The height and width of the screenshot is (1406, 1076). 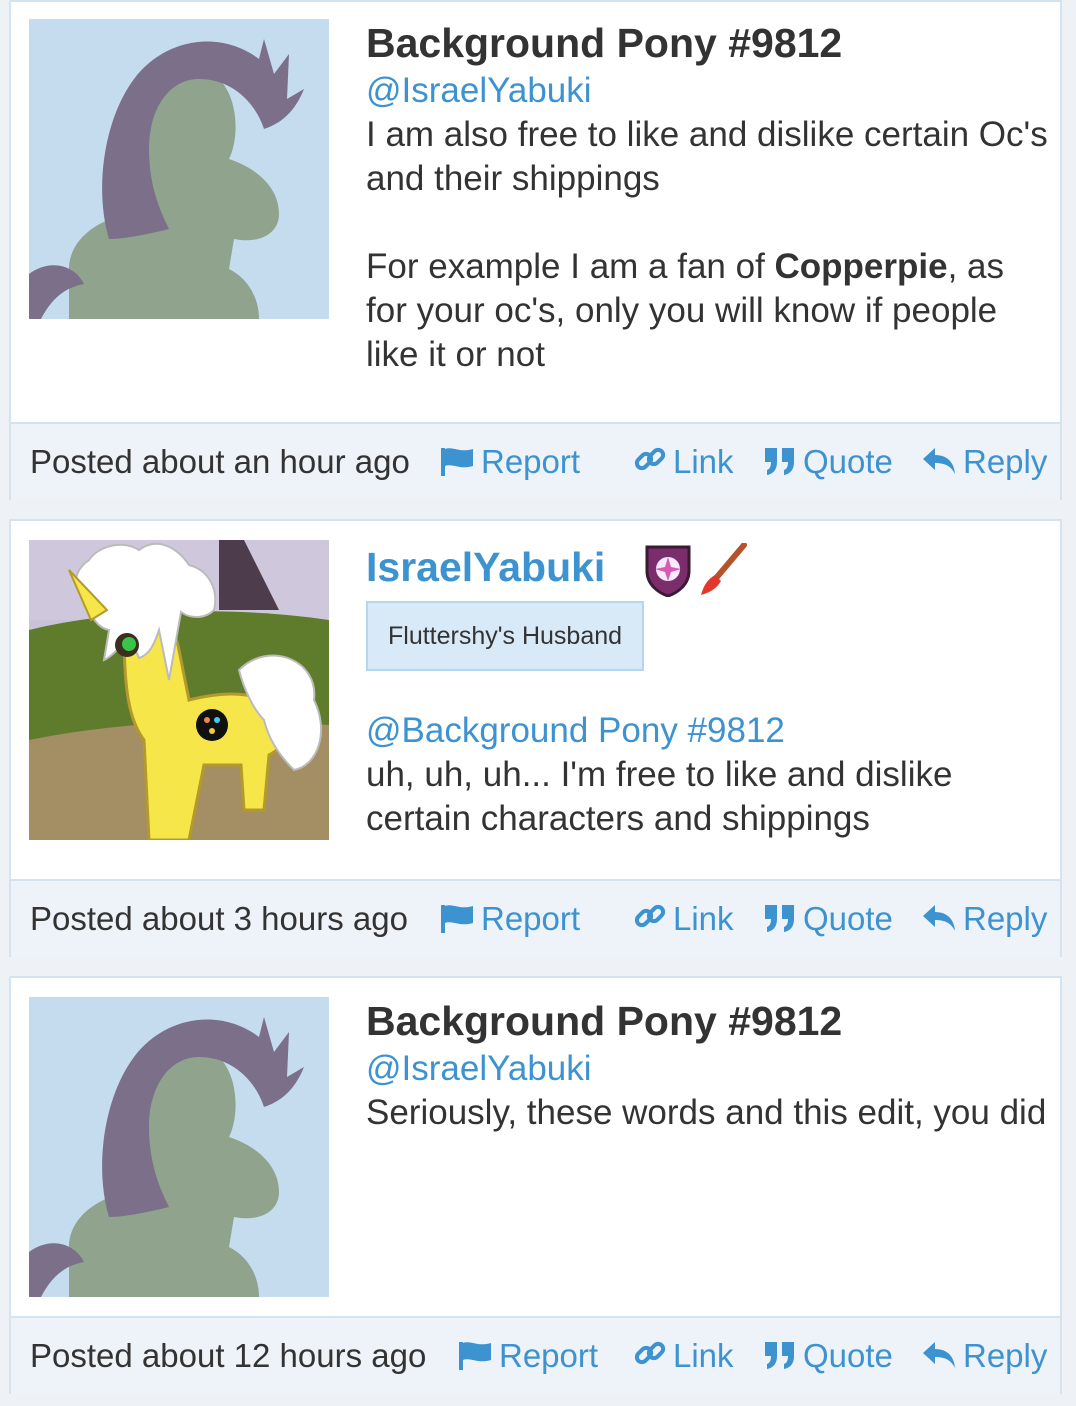 What do you see at coordinates (724, 568) in the screenshot?
I see `paintbrush-badge-icon` at bounding box center [724, 568].